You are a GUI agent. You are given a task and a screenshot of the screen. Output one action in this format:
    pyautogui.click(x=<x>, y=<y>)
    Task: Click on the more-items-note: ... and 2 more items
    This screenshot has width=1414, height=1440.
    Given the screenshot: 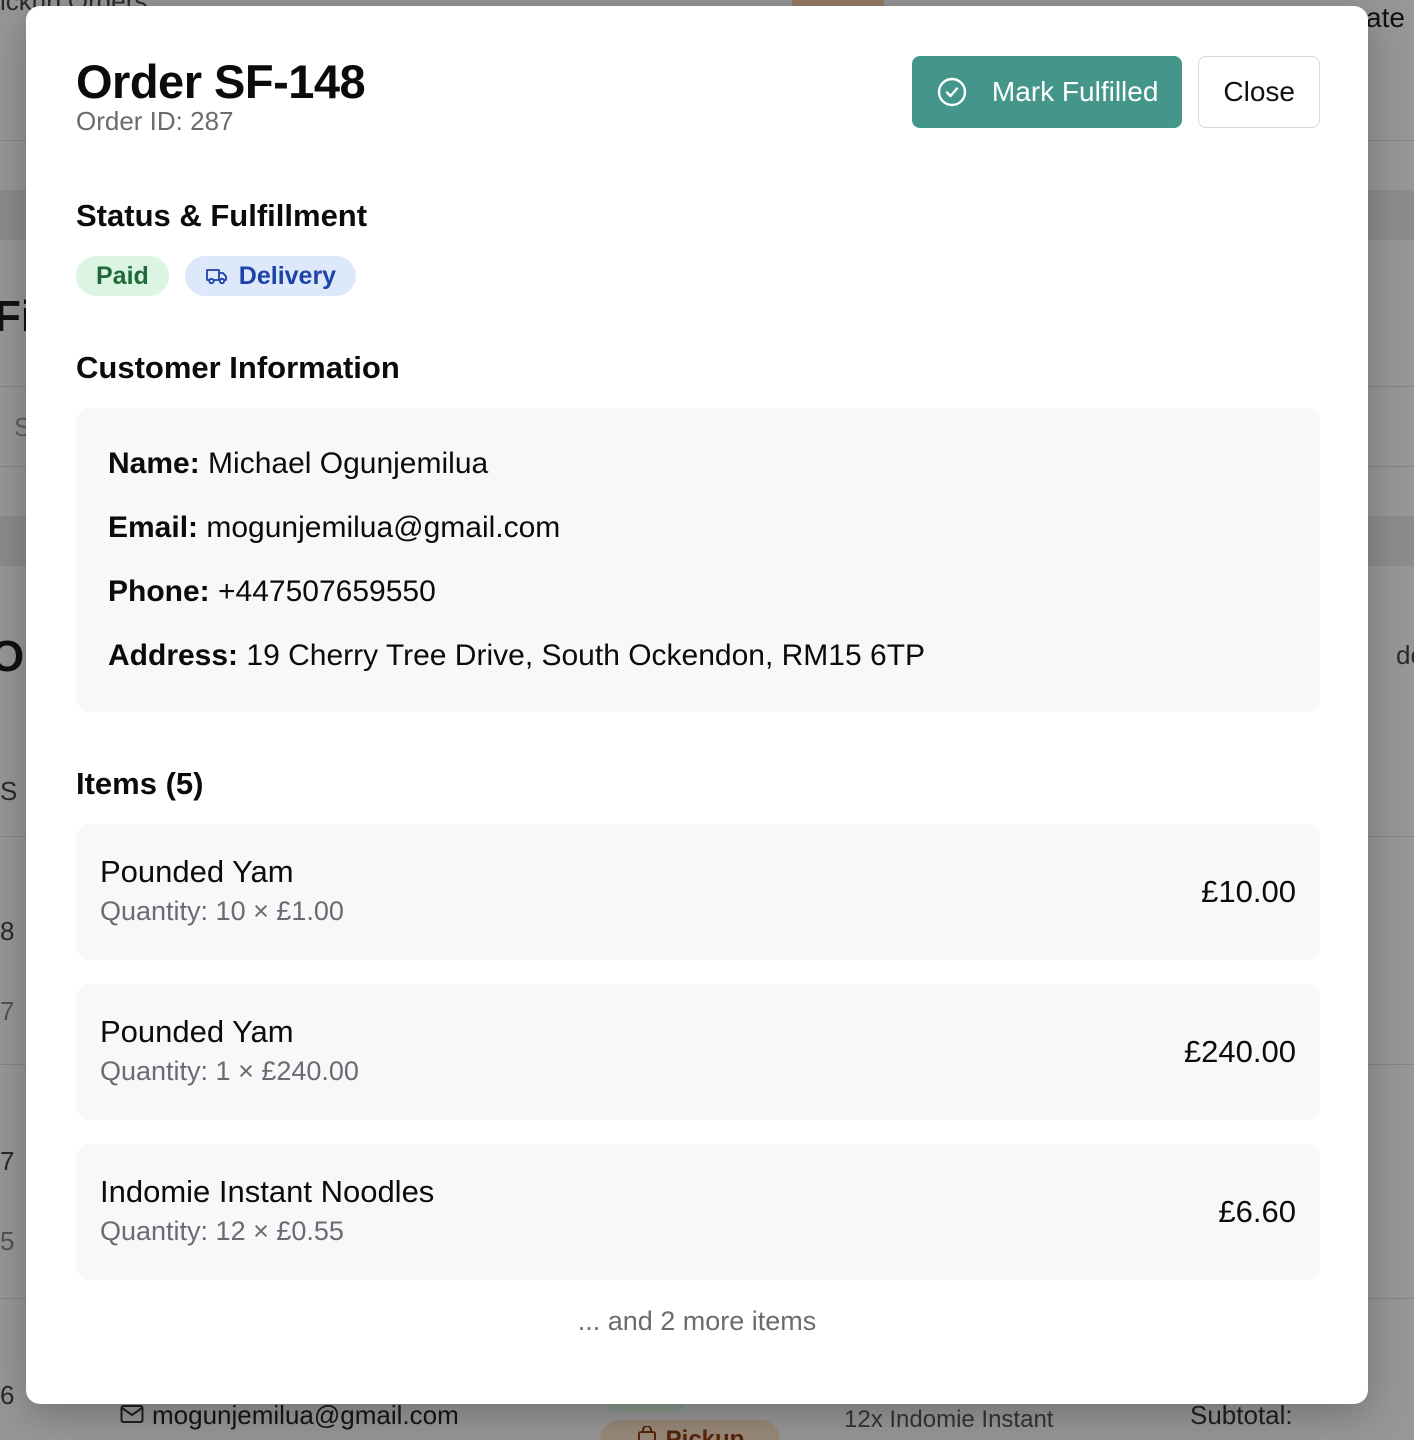 What is the action you would take?
    pyautogui.click(x=697, y=1321)
    